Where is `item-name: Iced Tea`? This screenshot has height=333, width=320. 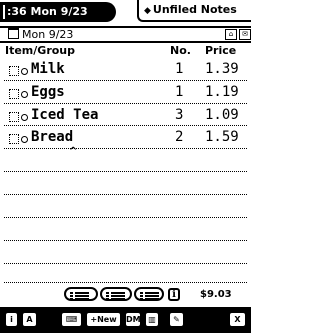 item-name: Iced Tea is located at coordinates (65, 115).